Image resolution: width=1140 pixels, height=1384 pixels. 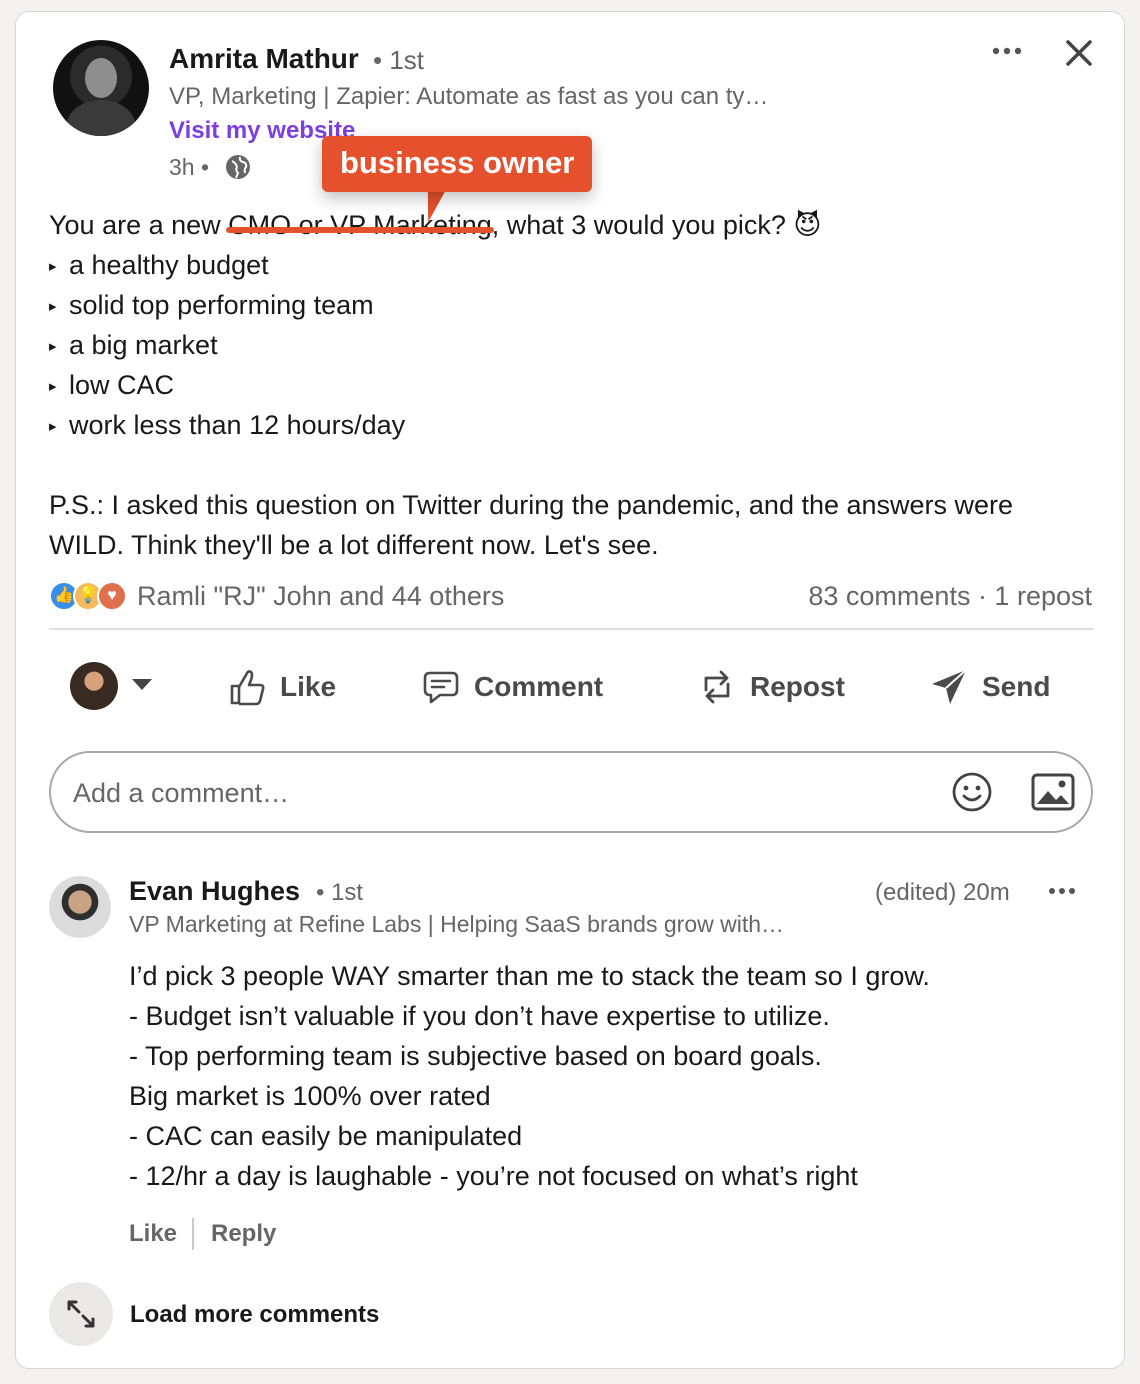 I want to click on bullet-item: ▸ a healthy budget, so click(x=159, y=265).